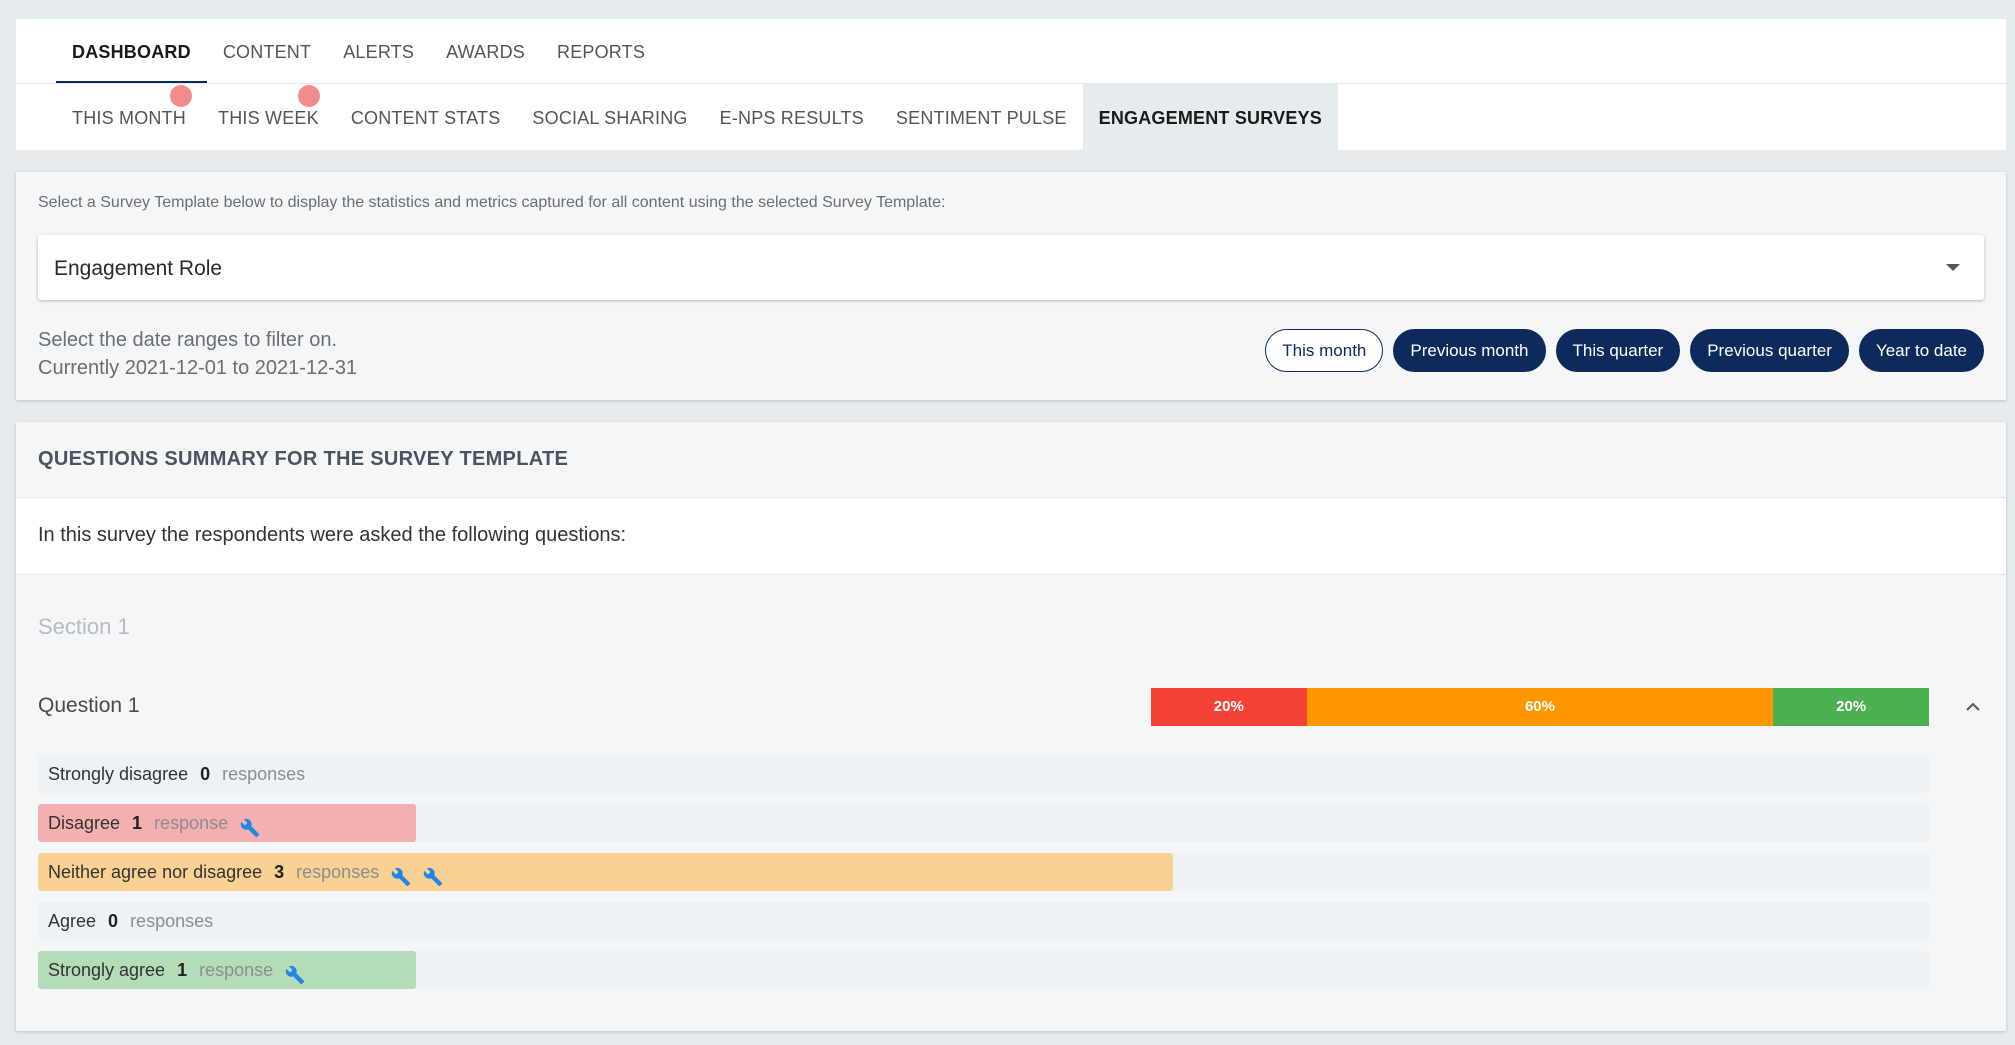  Describe the element at coordinates (1921, 350) in the screenshot. I see `year-to-date-button: Year to date` at that location.